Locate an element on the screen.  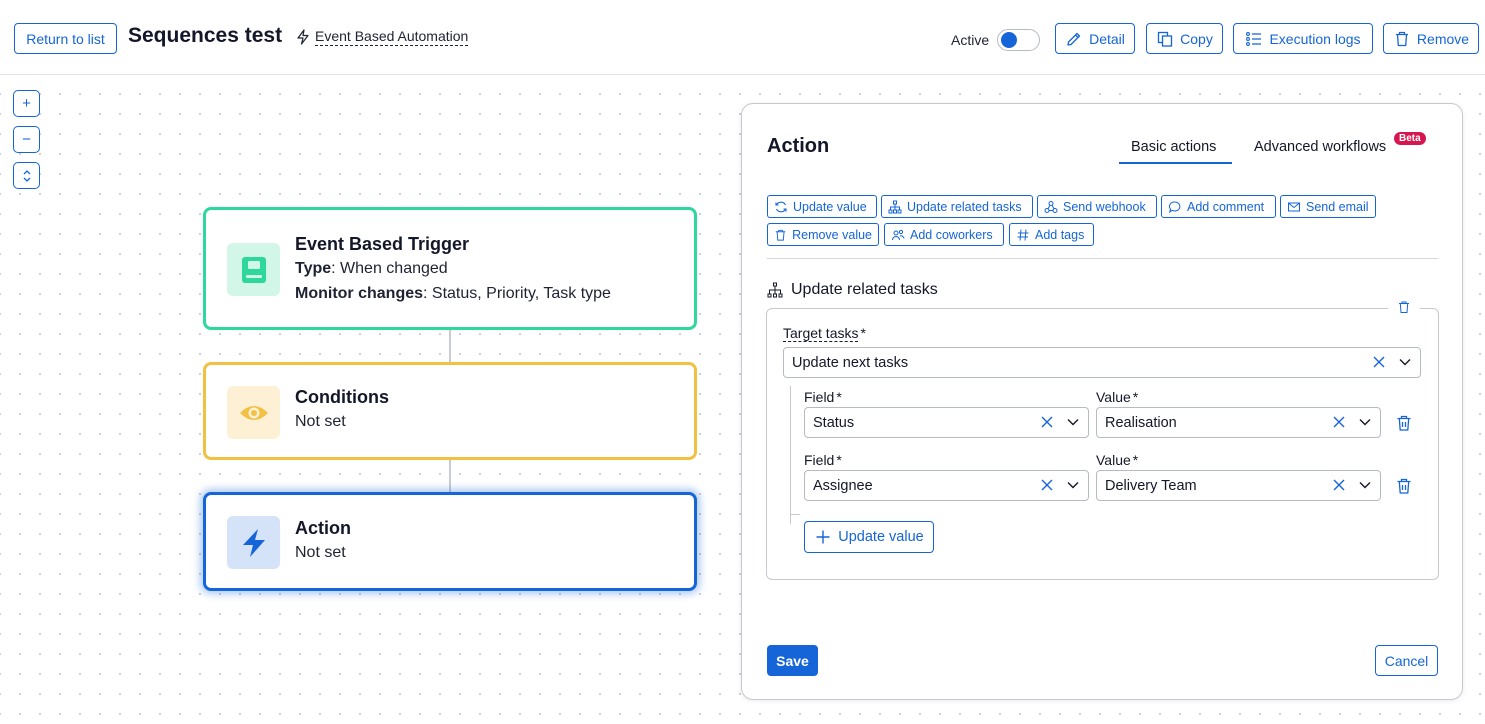
add-update-value-button: Update value is located at coordinates (869, 537).